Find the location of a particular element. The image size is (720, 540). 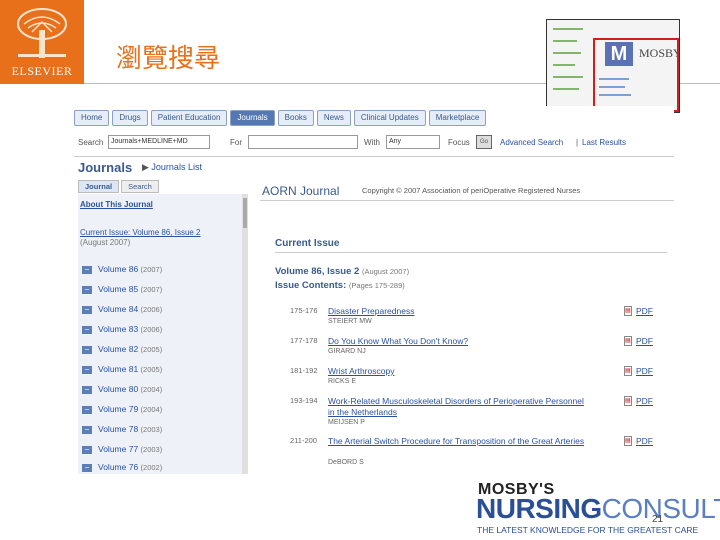

volume-item: − Volume 79 (2004) is located at coordinates (122, 410).